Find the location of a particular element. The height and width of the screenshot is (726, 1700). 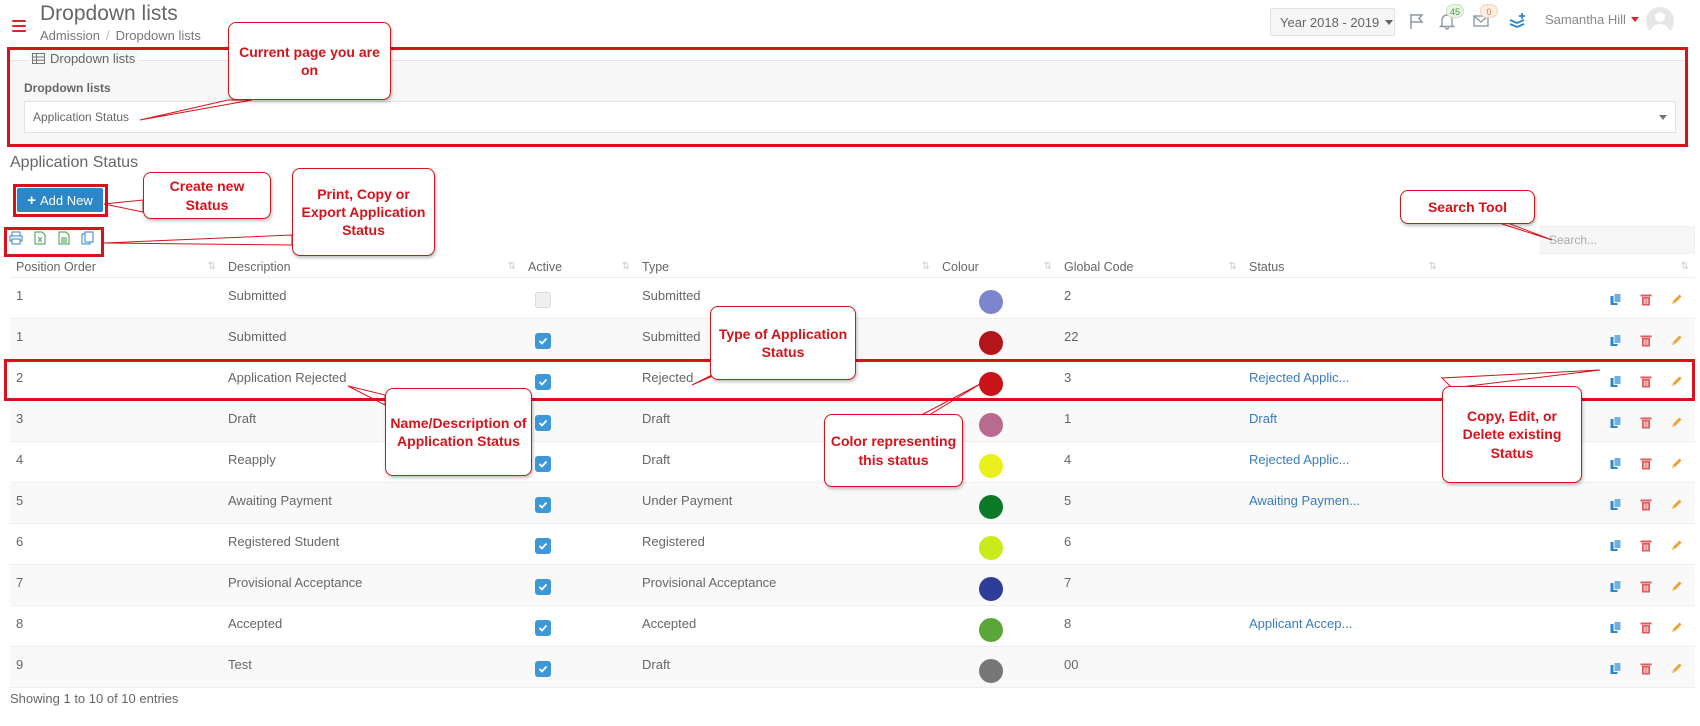

cell-type: Draft is located at coordinates (656, 664).